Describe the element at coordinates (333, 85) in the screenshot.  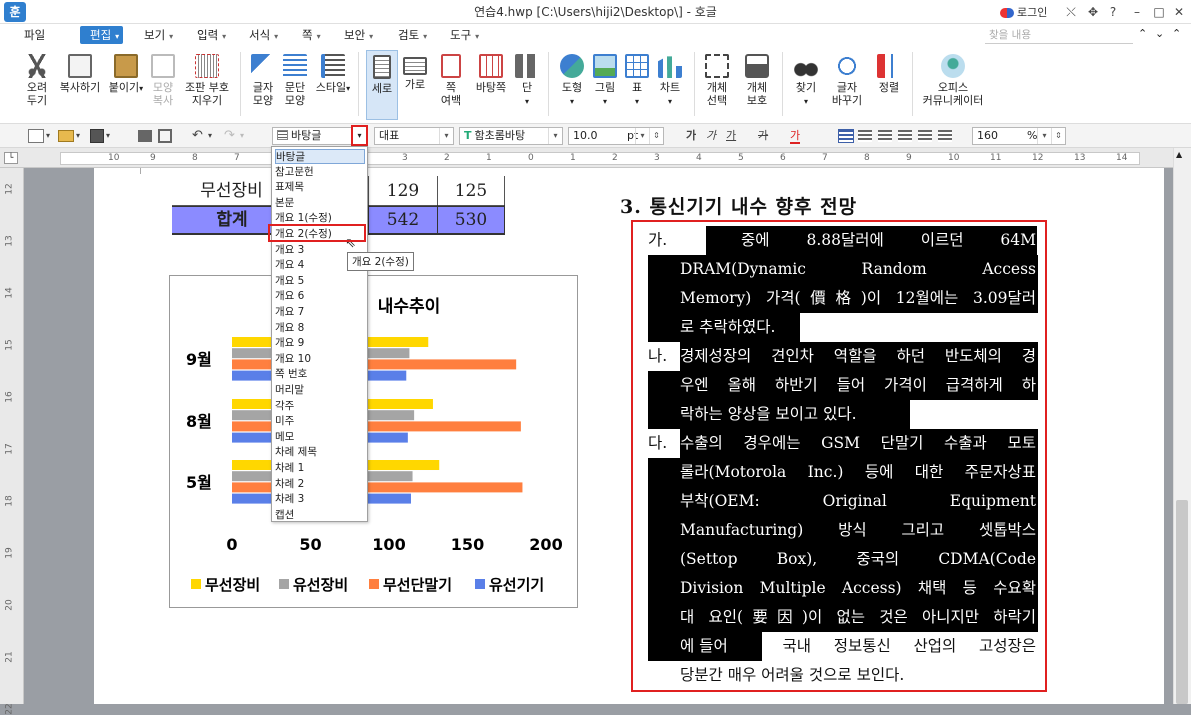
I see `style-button: 스타일▾` at that location.